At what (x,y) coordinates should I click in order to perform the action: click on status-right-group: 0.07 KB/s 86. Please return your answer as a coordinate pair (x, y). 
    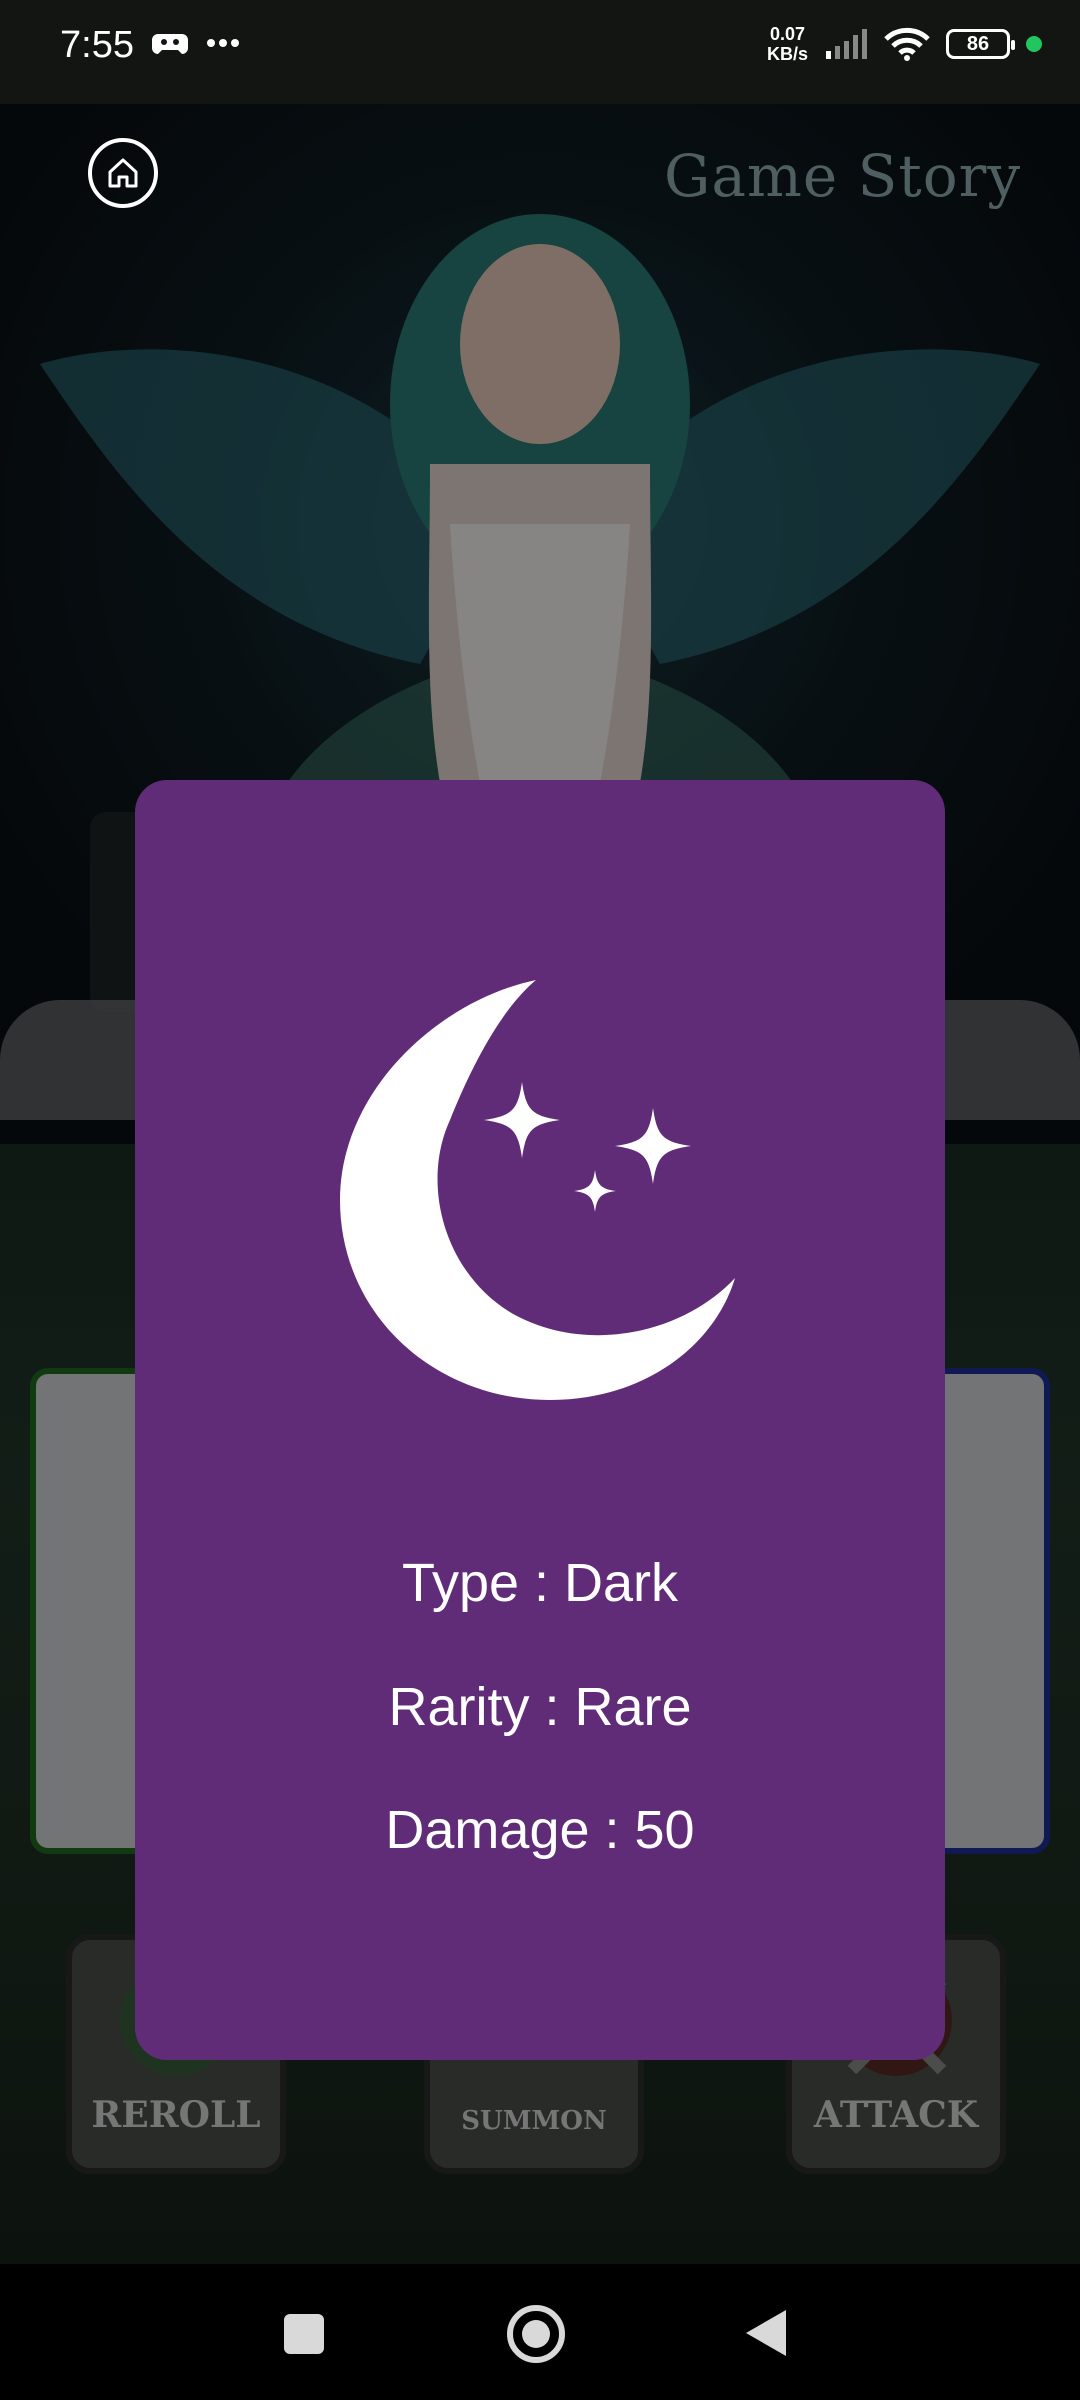
    Looking at the image, I should click on (904, 44).